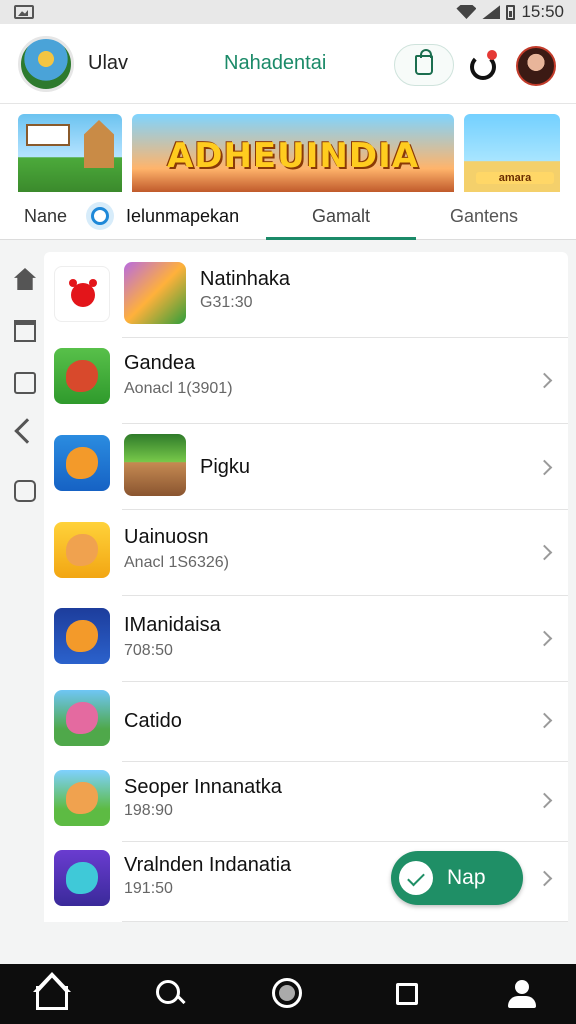 The width and height of the screenshot is (576, 1024). I want to click on list-item-title: Gandea, so click(160, 363).